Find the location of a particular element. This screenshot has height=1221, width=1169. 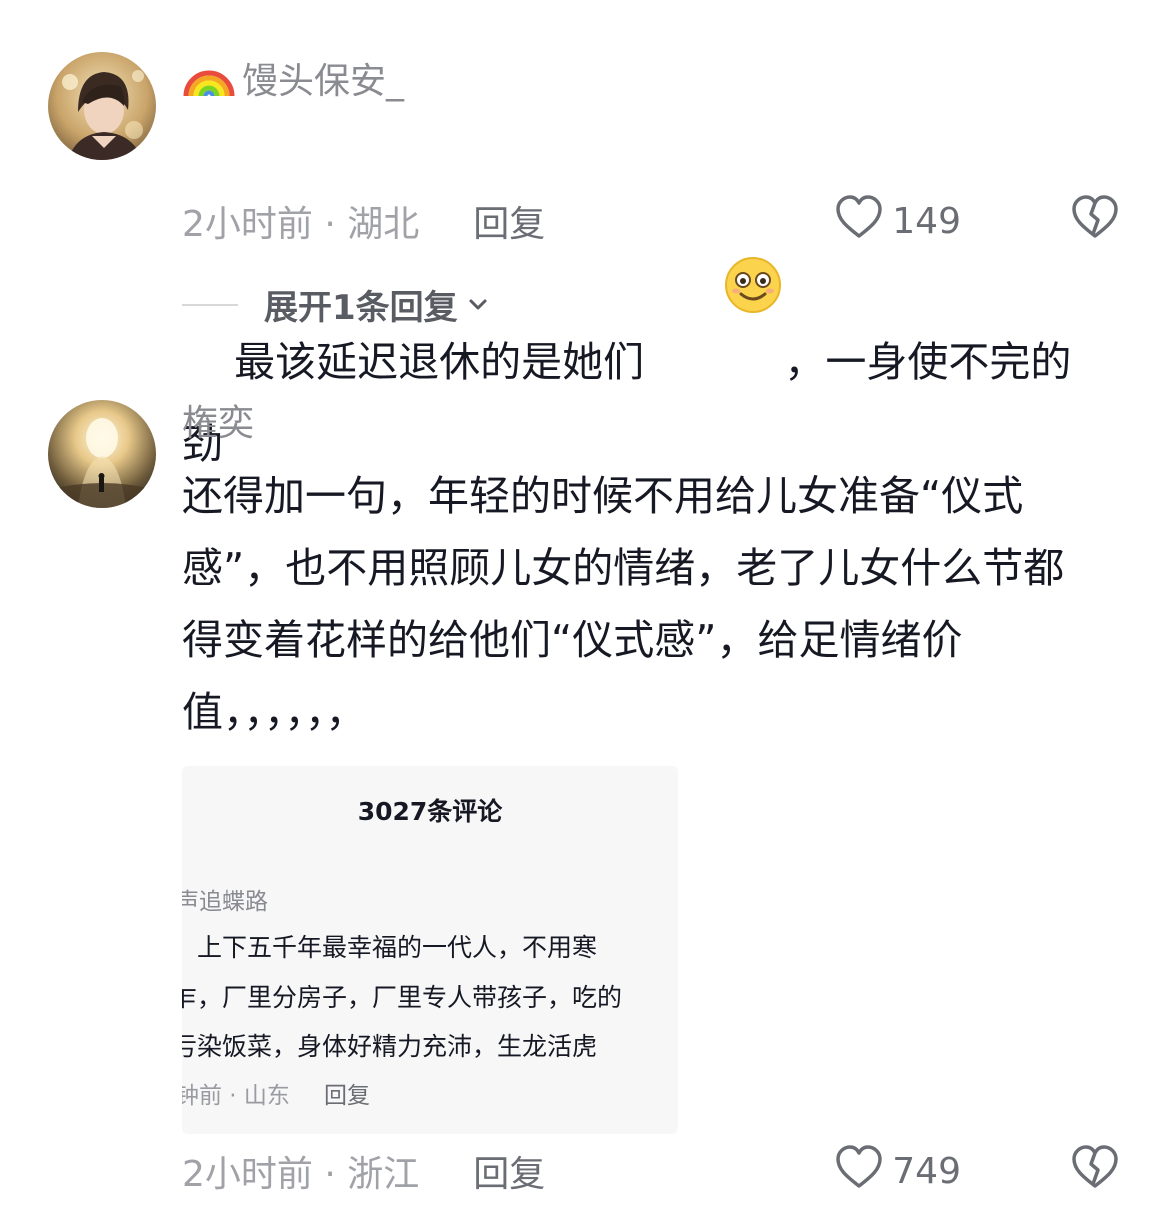

embed-time-location: 钟前 · 山东 is located at coordinates (236, 1096).